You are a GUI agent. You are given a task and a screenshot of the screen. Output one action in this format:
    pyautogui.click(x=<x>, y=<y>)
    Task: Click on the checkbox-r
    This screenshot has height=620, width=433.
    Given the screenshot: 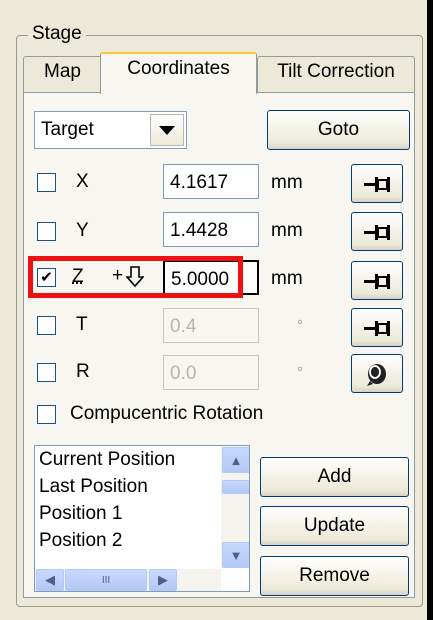 What is the action you would take?
    pyautogui.click(x=46, y=372)
    